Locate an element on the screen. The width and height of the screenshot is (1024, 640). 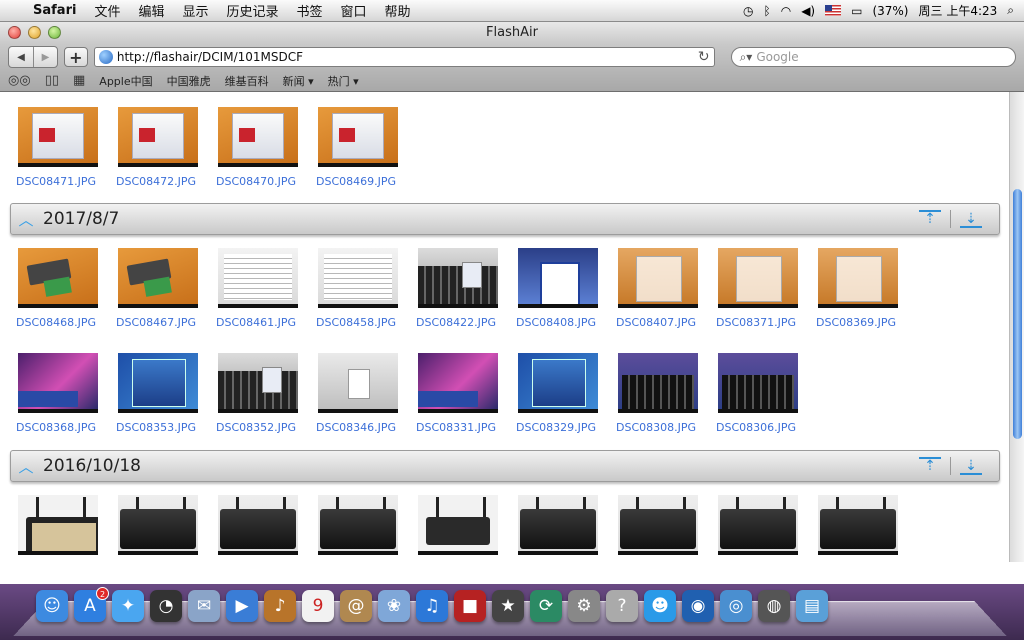
photo-item: DSC08422.JPG is located at coordinates (457, 288).